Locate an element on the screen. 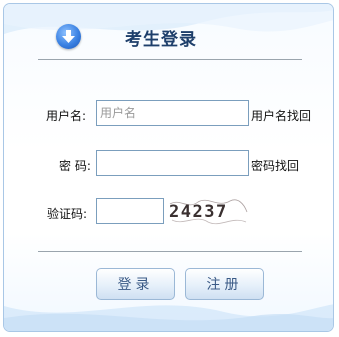 Image resolution: width=339 pixels, height=337 pixels. captcha-input is located at coordinates (130, 211).